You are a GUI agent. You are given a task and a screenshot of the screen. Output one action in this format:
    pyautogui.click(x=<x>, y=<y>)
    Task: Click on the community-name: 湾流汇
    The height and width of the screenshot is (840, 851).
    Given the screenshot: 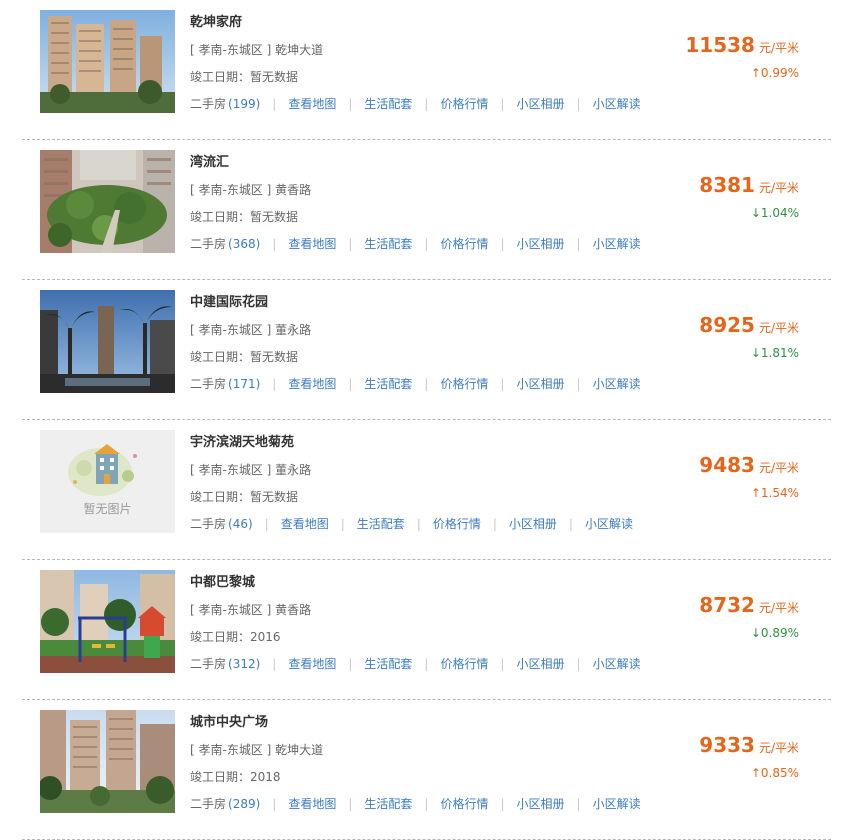 What is the action you would take?
    pyautogui.click(x=209, y=160)
    